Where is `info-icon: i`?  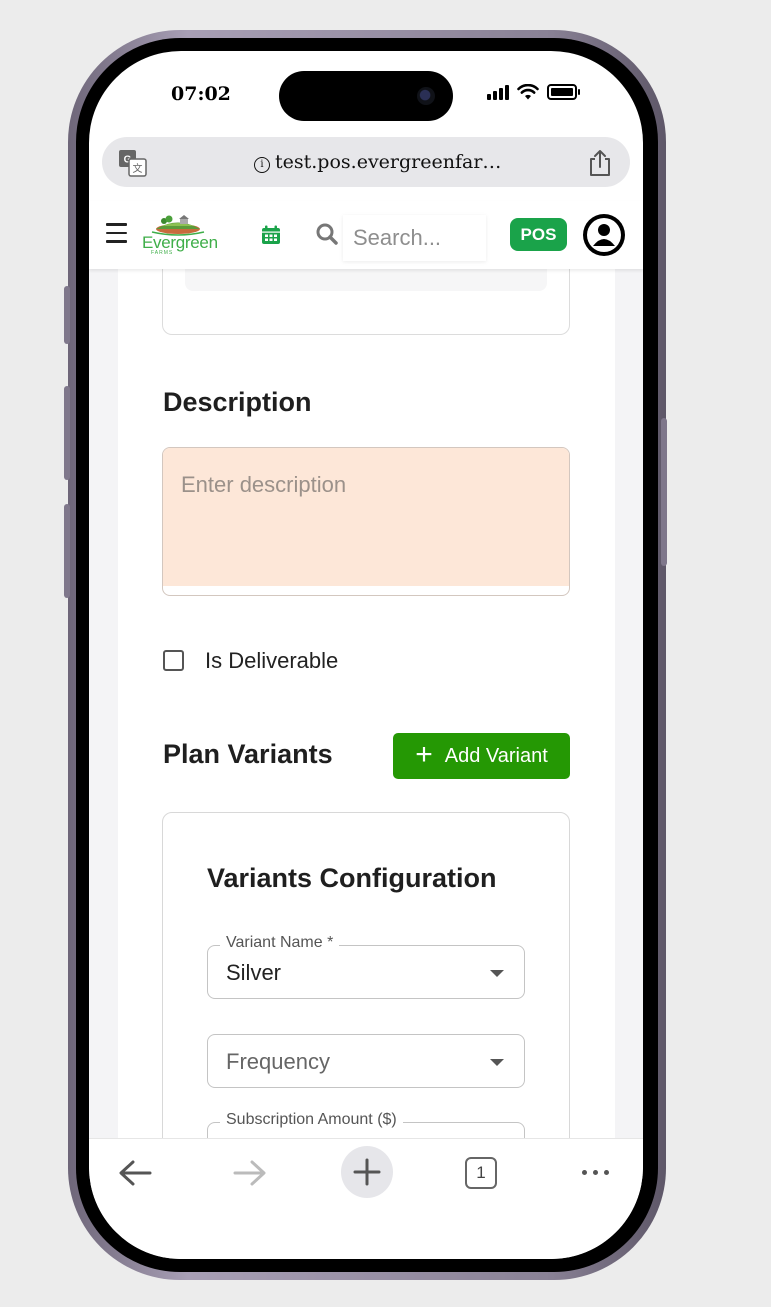
info-icon: i is located at coordinates (262, 165).